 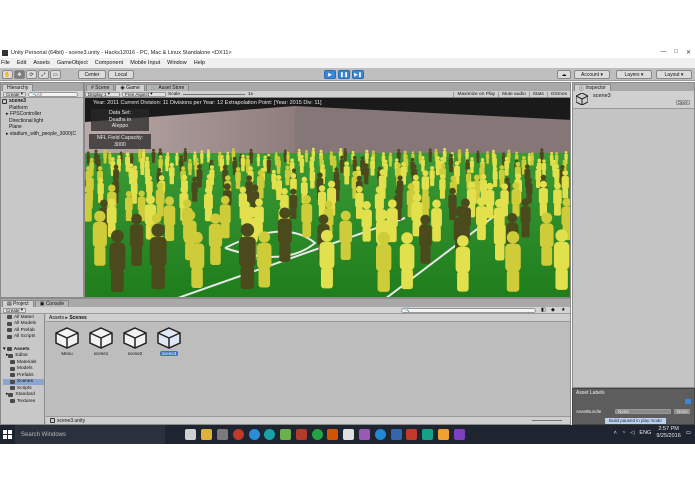 What do you see at coordinates (344, 74) in the screenshot?
I see `pause-button: ❚❚` at bounding box center [344, 74].